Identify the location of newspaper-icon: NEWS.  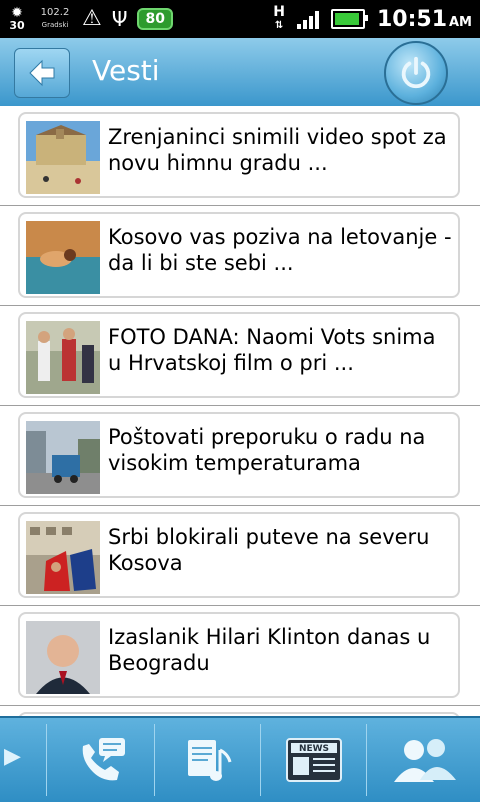
(314, 760).